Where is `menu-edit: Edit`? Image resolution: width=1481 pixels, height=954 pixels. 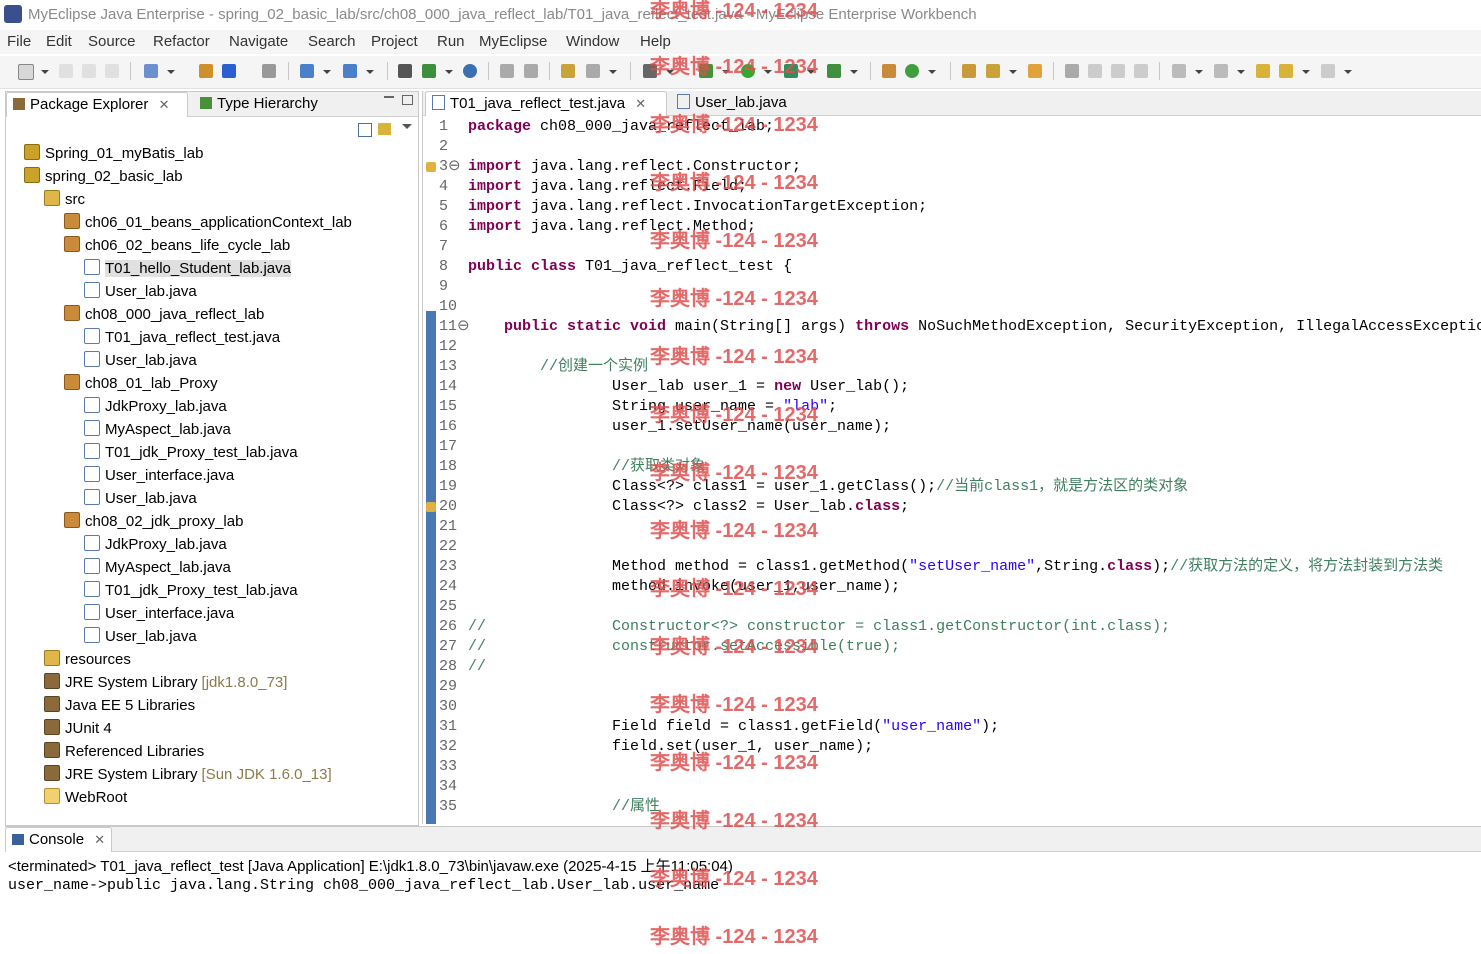 menu-edit: Edit is located at coordinates (59, 41).